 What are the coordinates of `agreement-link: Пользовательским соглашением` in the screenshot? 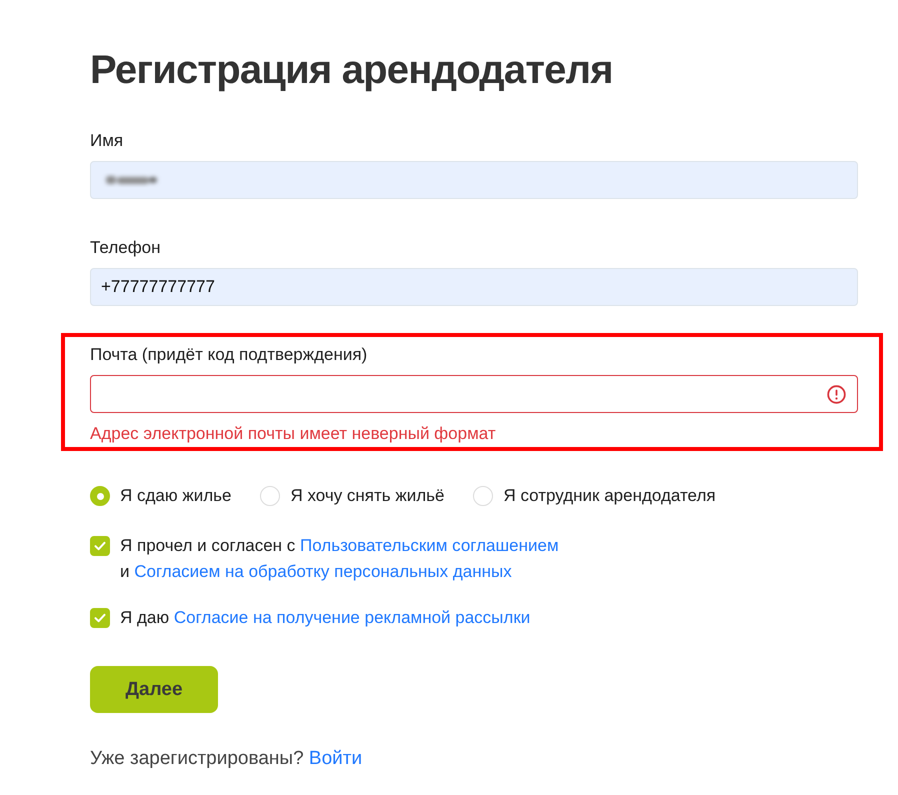 It's located at (429, 545).